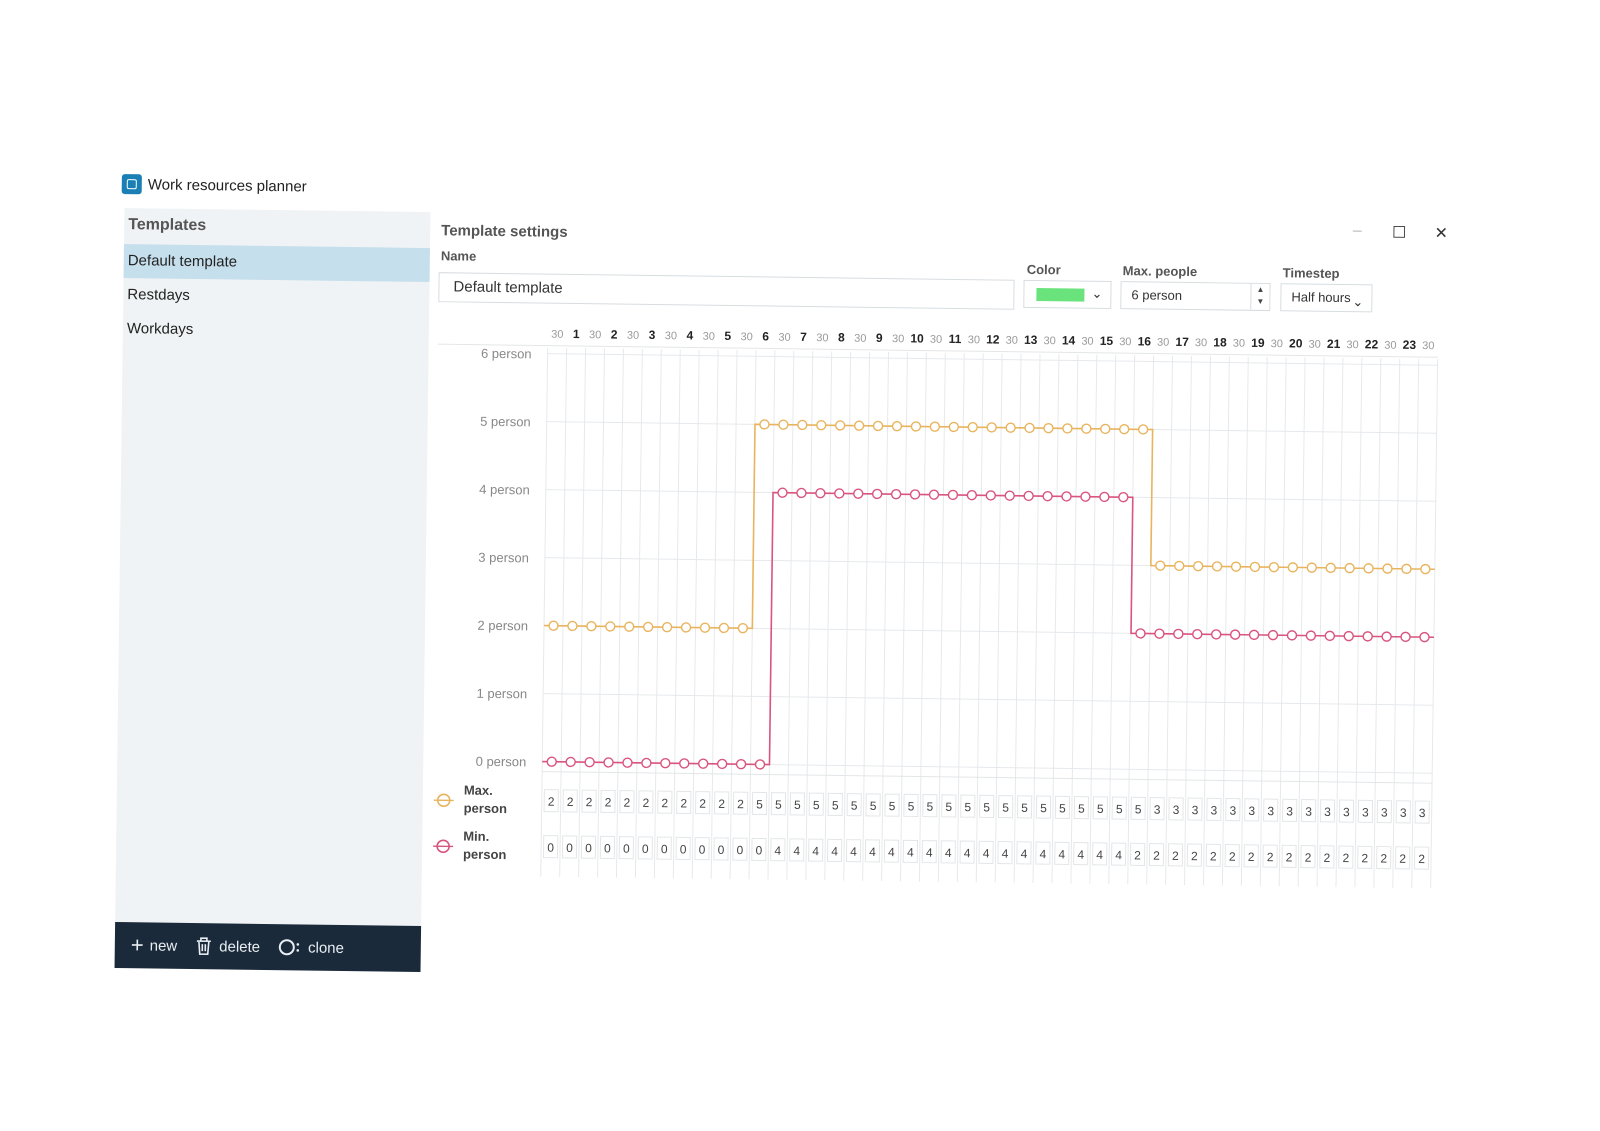 This screenshot has width=1600, height=1131. What do you see at coordinates (1326, 298) in the screenshot?
I see `timestep-select: Half hours ⌄` at bounding box center [1326, 298].